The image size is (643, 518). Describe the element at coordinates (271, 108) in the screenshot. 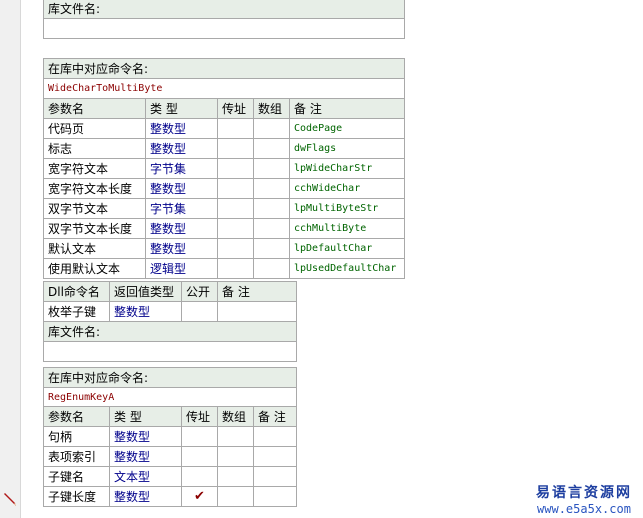

I see `header-array: 数组` at that location.